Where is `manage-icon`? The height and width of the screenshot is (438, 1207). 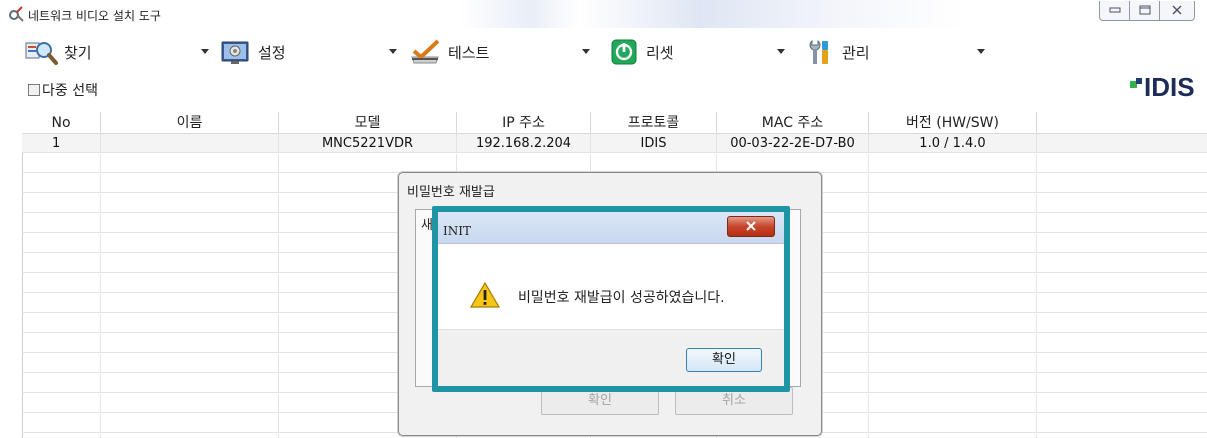 manage-icon is located at coordinates (820, 52).